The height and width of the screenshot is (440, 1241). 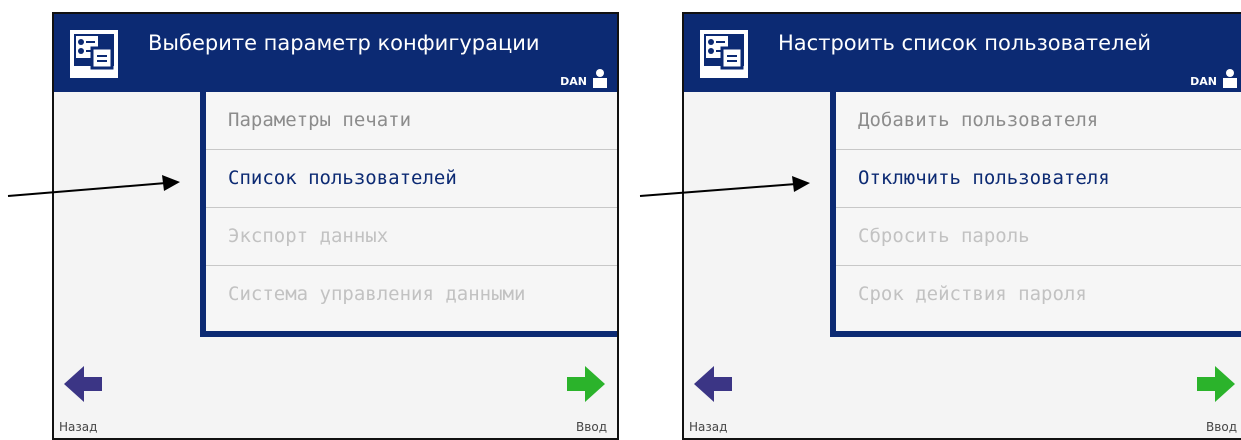 I want to click on menu-item-print-params: Параметры печати, so click(x=411, y=121).